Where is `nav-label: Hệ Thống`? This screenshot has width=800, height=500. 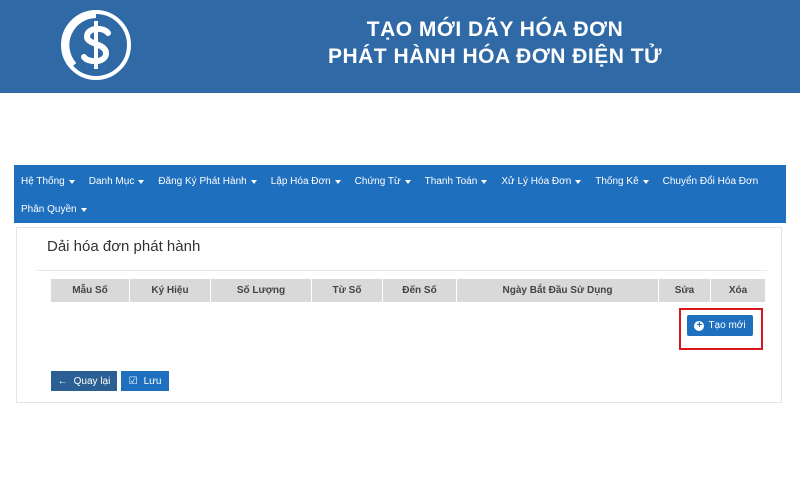
nav-label: Hệ Thống is located at coordinates (43, 181).